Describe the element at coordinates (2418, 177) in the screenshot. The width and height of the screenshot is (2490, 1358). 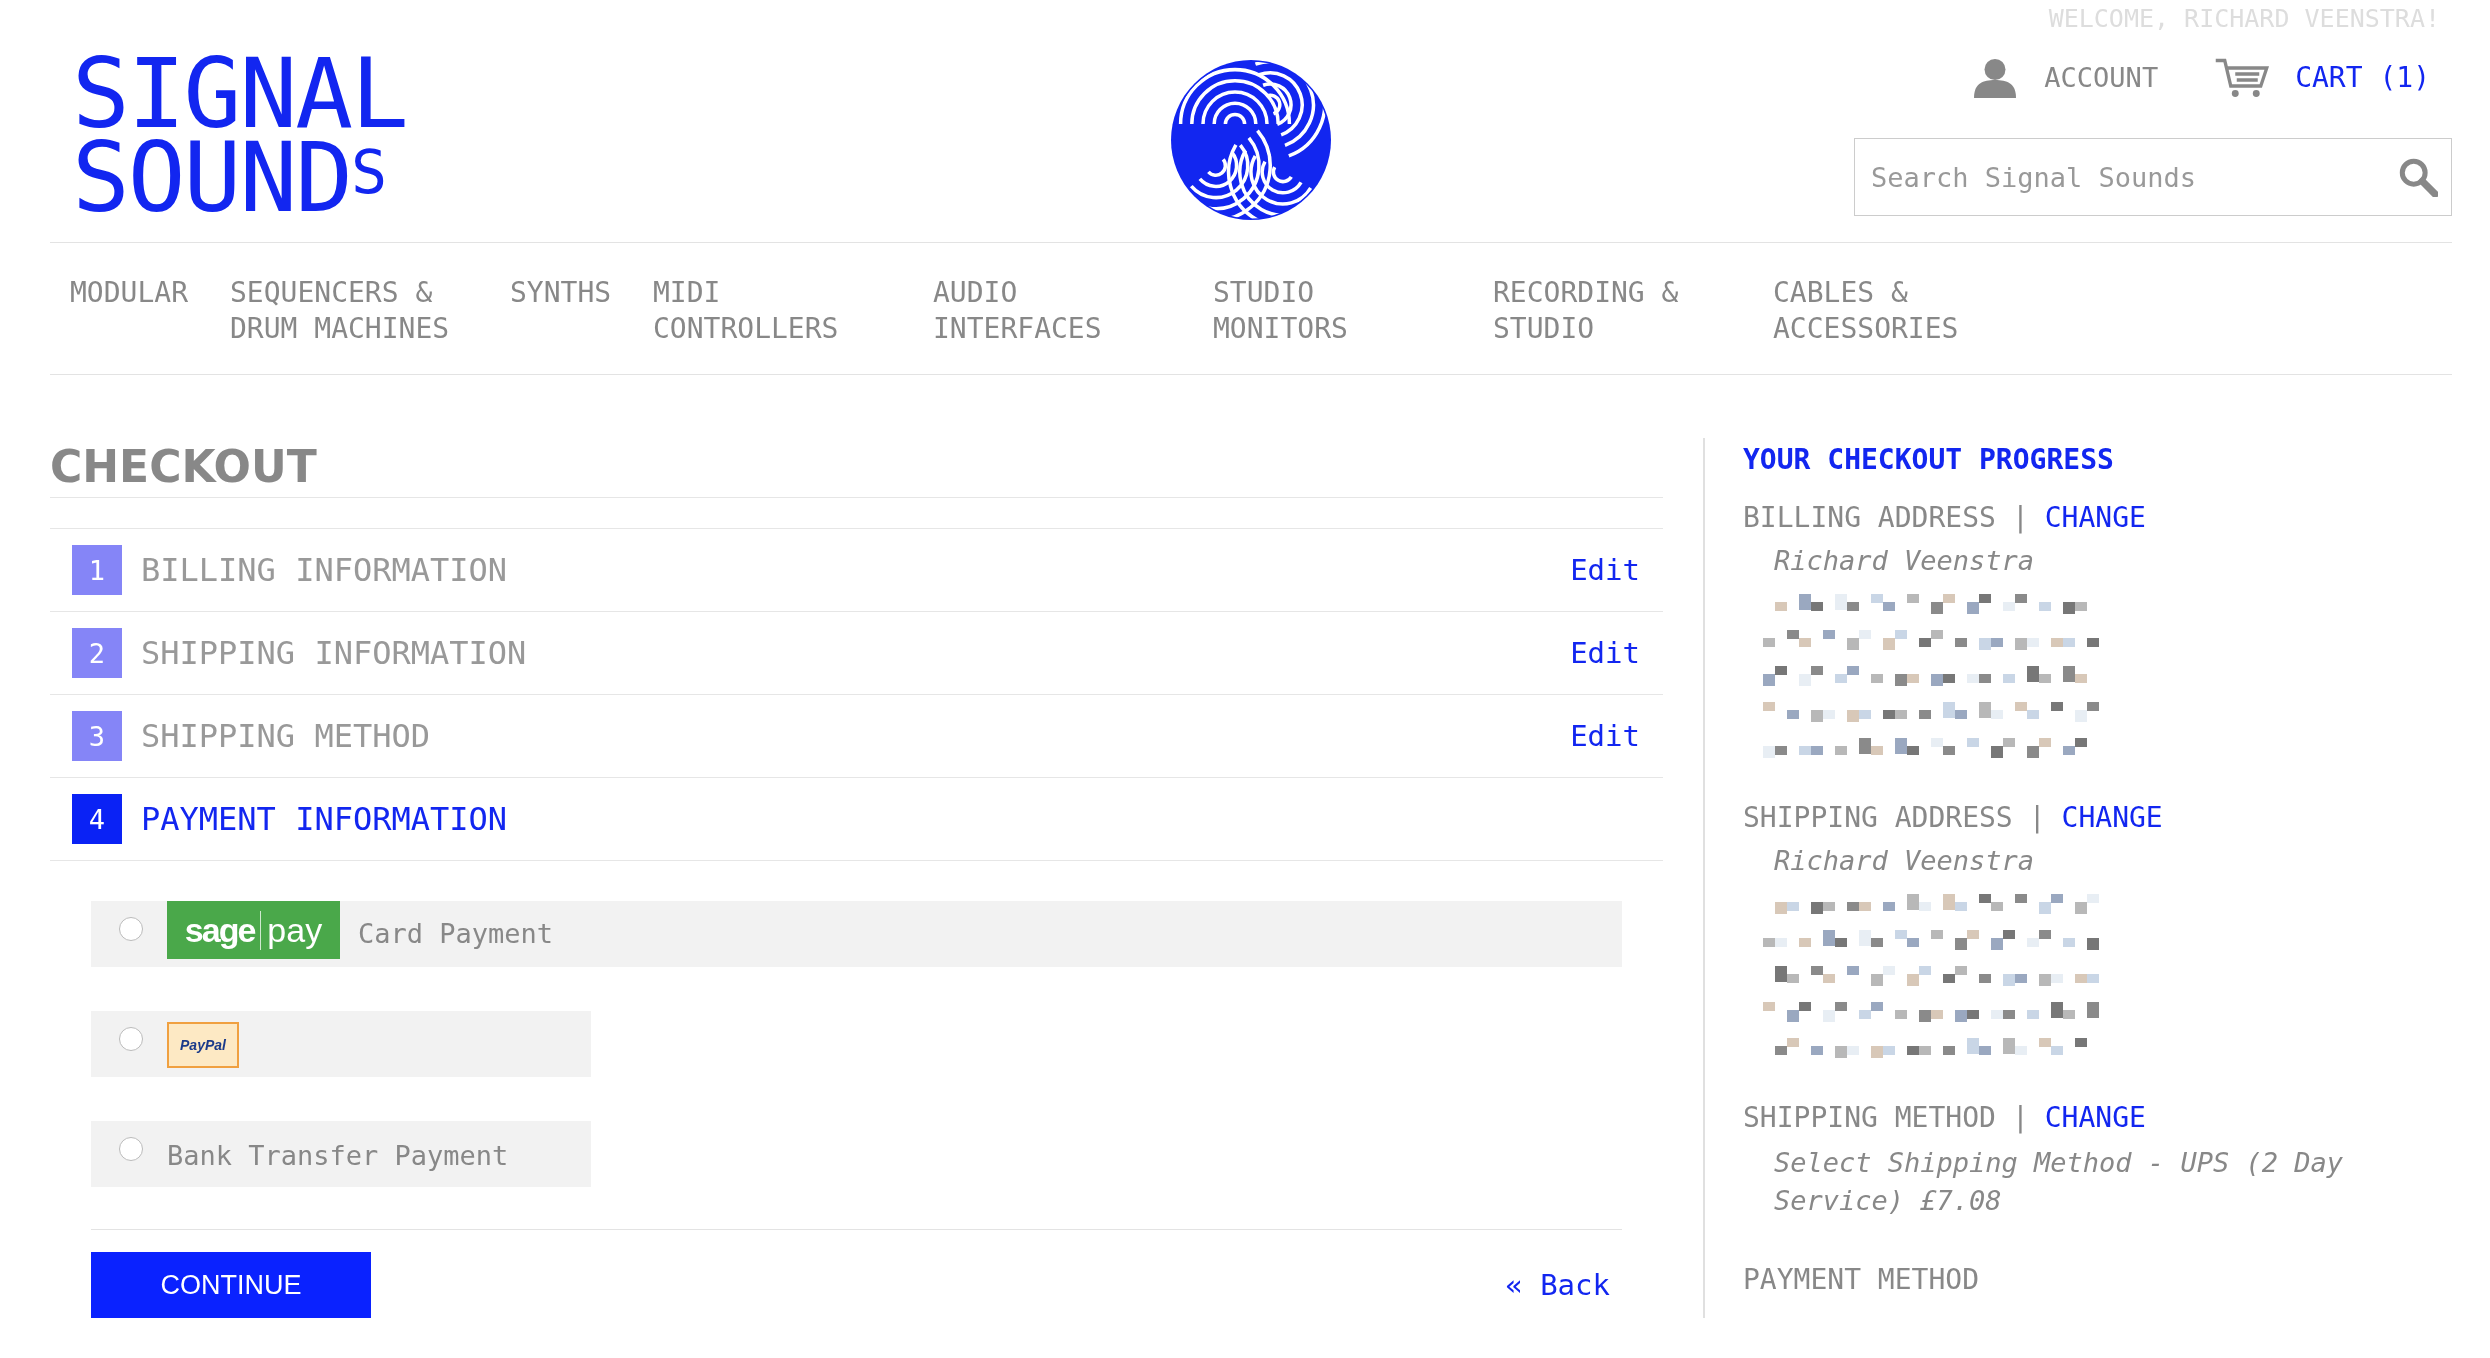
I see `search-icon` at that location.